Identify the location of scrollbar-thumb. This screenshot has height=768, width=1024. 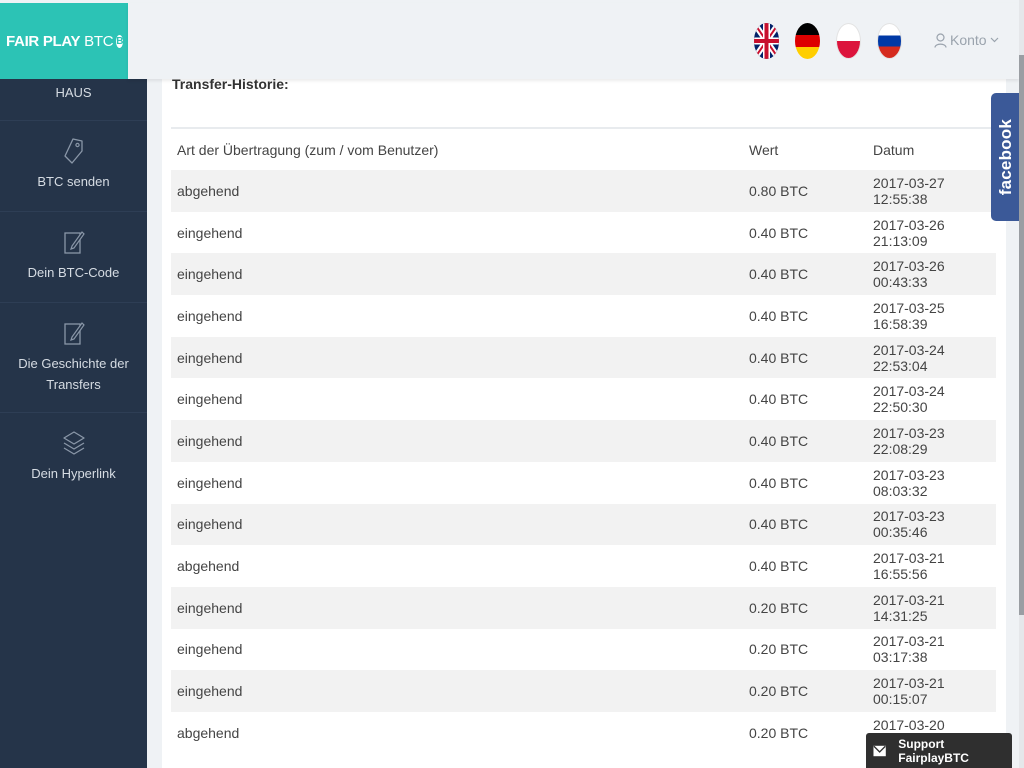
(1021, 335).